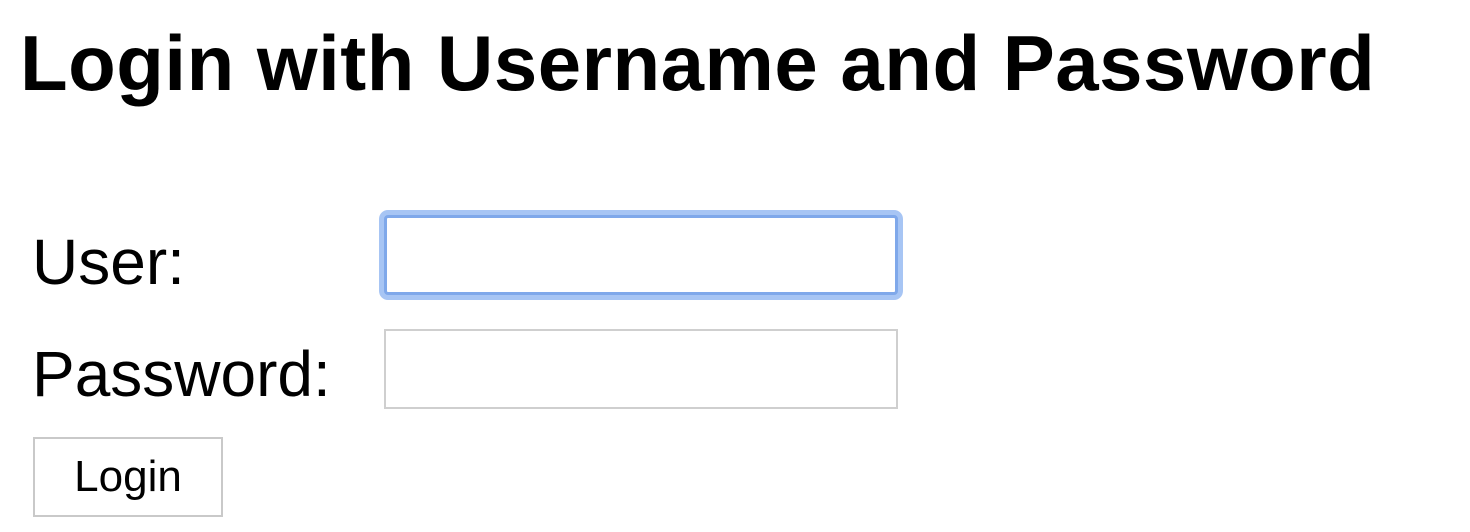  I want to click on password-input, so click(641, 369).